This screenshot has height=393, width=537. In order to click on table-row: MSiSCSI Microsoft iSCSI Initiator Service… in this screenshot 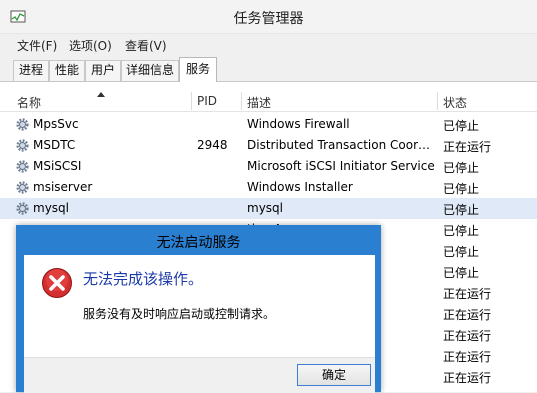, I will do `click(268, 166)`.